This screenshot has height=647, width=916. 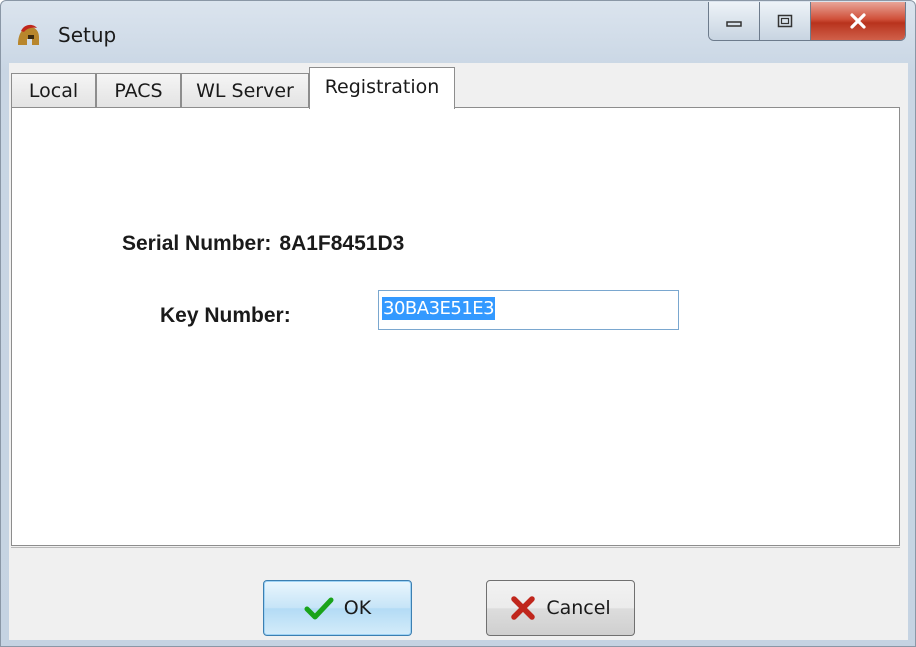 I want to click on serial-number-row: Serial Number: 8A1F8451D3, so click(x=263, y=244).